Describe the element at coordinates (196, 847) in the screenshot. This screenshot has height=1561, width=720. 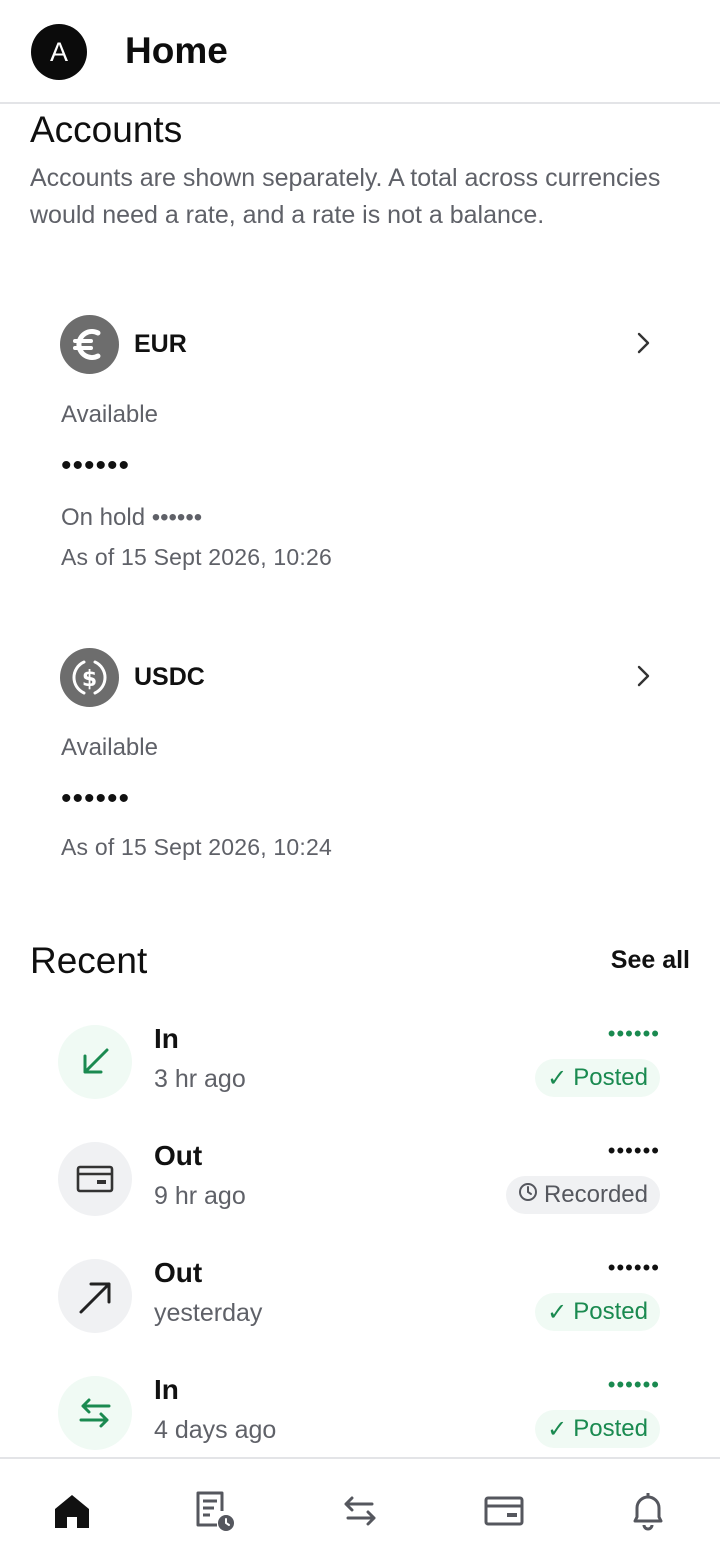
I see `as-of-timestamp: As of 15 Sept 2026, 10:24` at that location.